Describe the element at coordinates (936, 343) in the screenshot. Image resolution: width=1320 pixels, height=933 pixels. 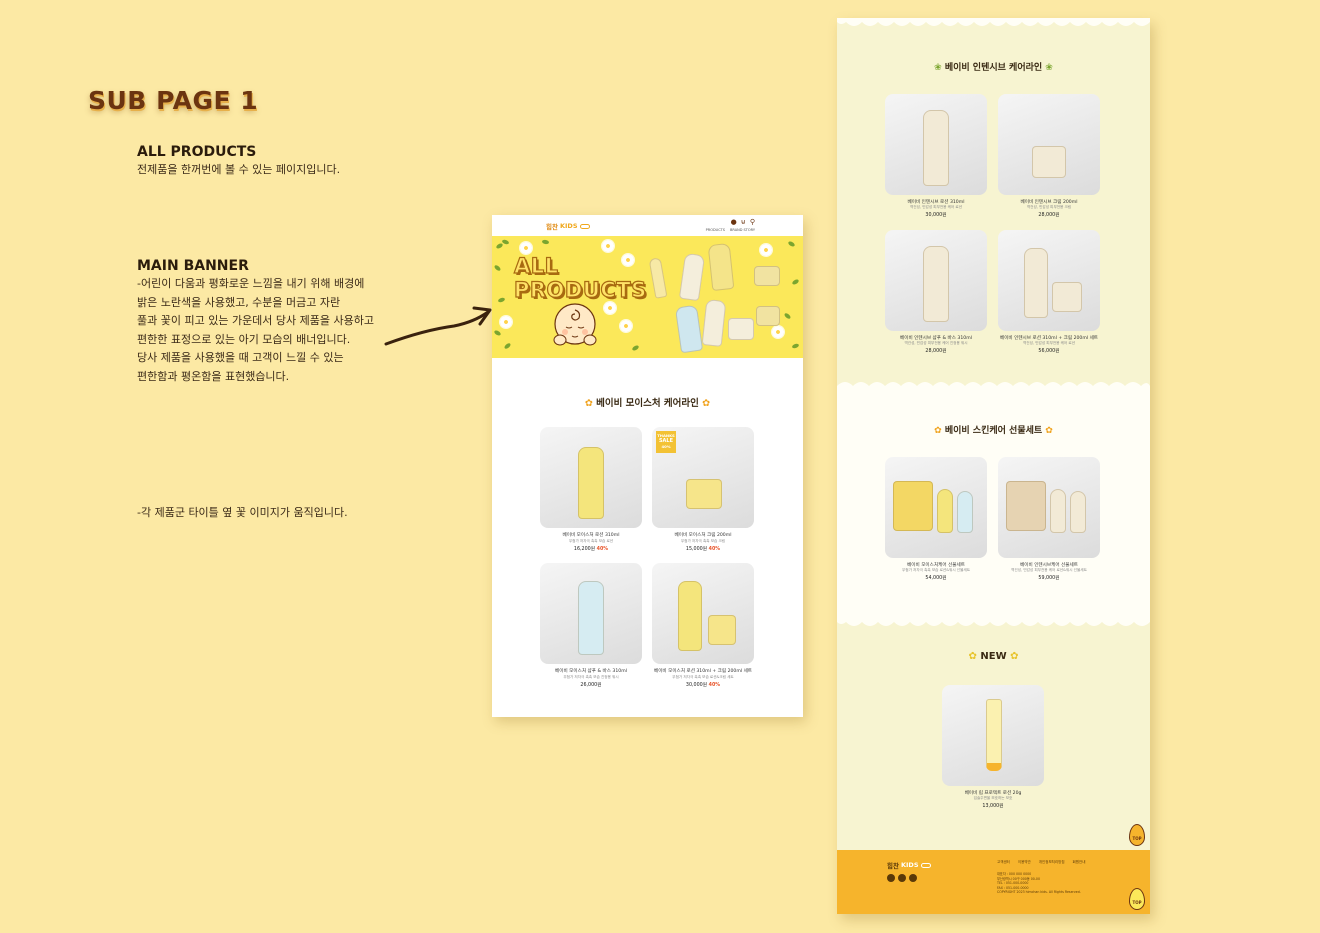
I see `product-desc: 역건성, 민감성 피부전용 케어 진정용 워시` at that location.